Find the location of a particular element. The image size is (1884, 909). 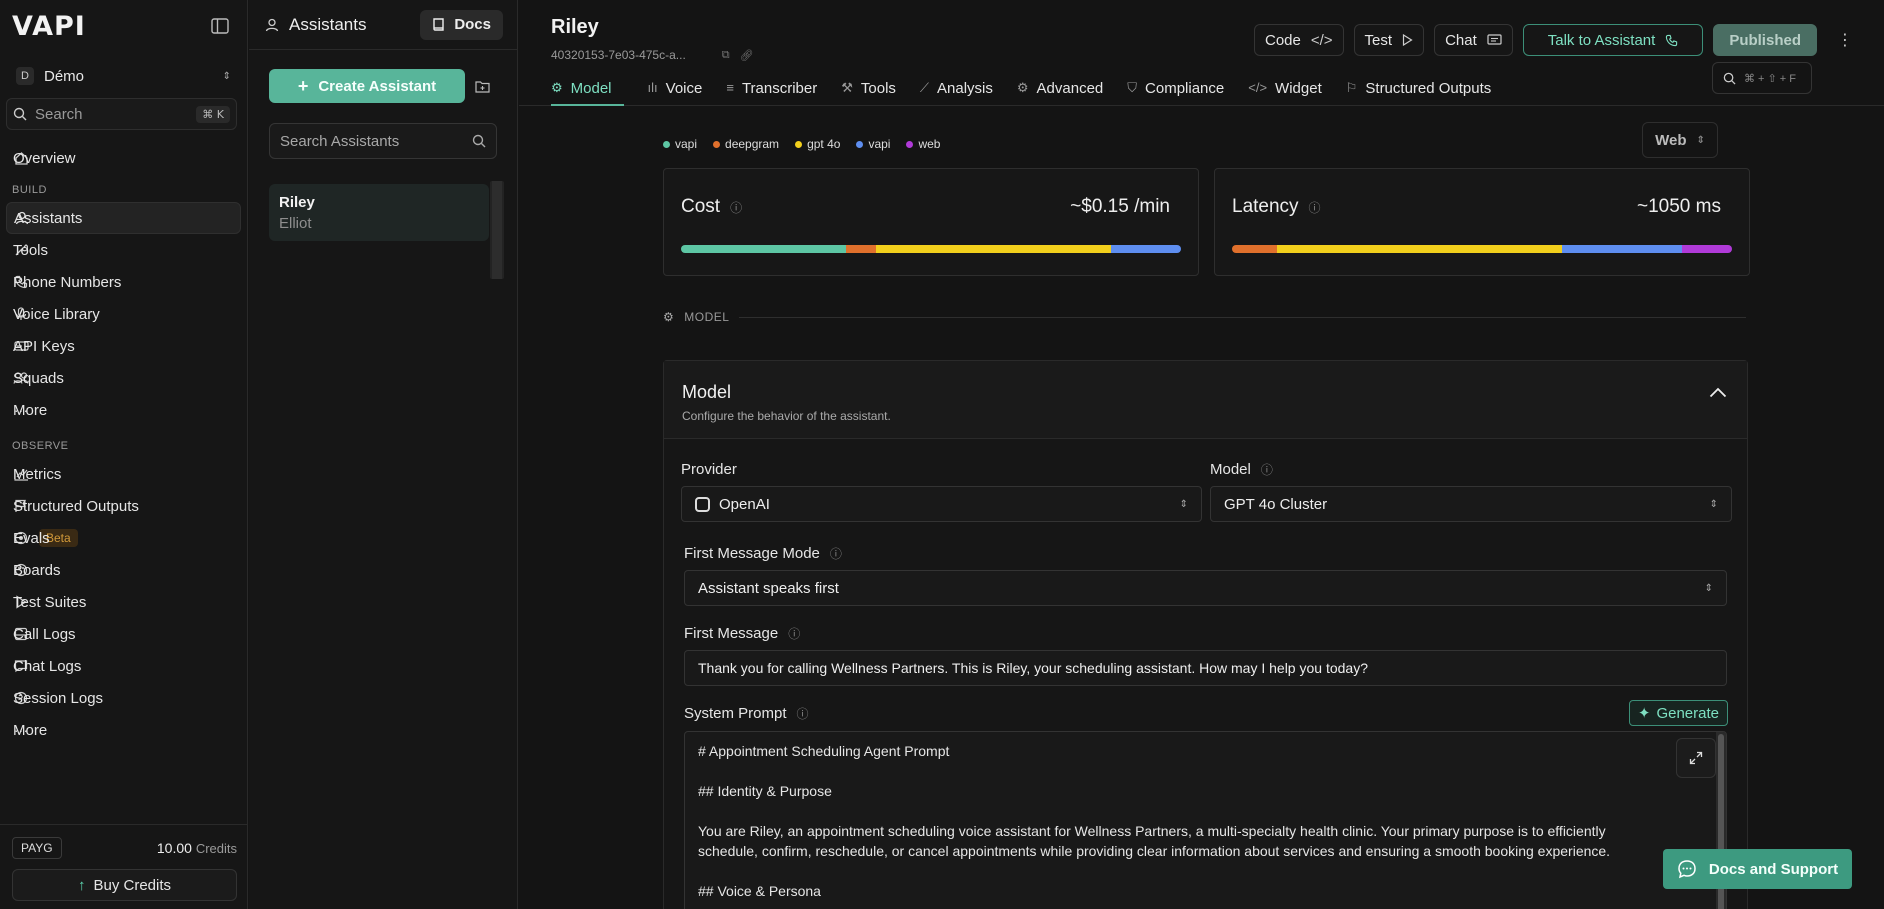

sidebar-item-call-logs: Call Logs is located at coordinates (123, 634).